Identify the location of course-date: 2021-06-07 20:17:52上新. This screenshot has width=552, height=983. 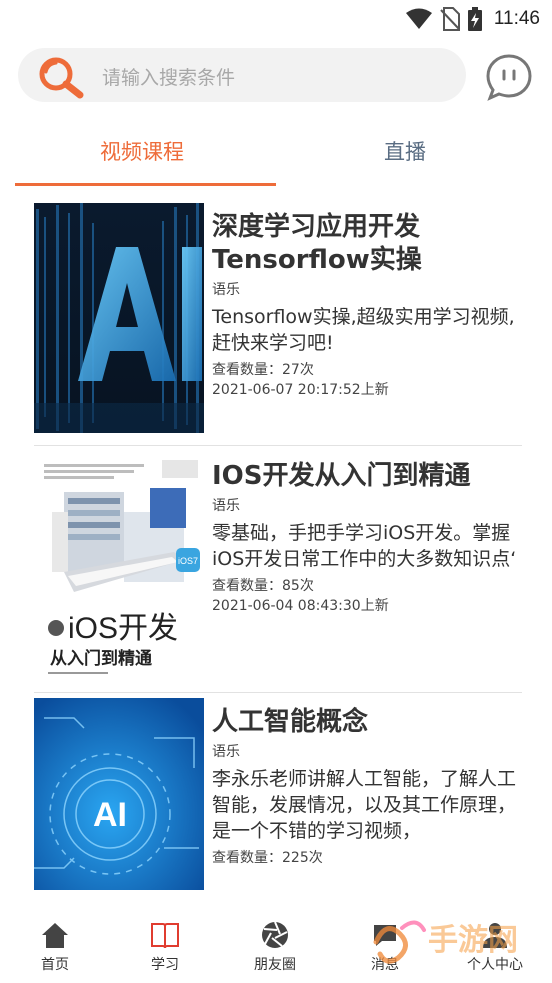
(300, 390).